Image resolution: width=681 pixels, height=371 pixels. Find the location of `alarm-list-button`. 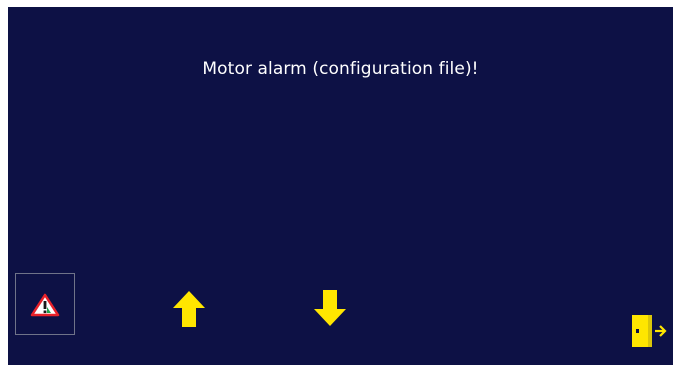

alarm-list-button is located at coordinates (45, 304).